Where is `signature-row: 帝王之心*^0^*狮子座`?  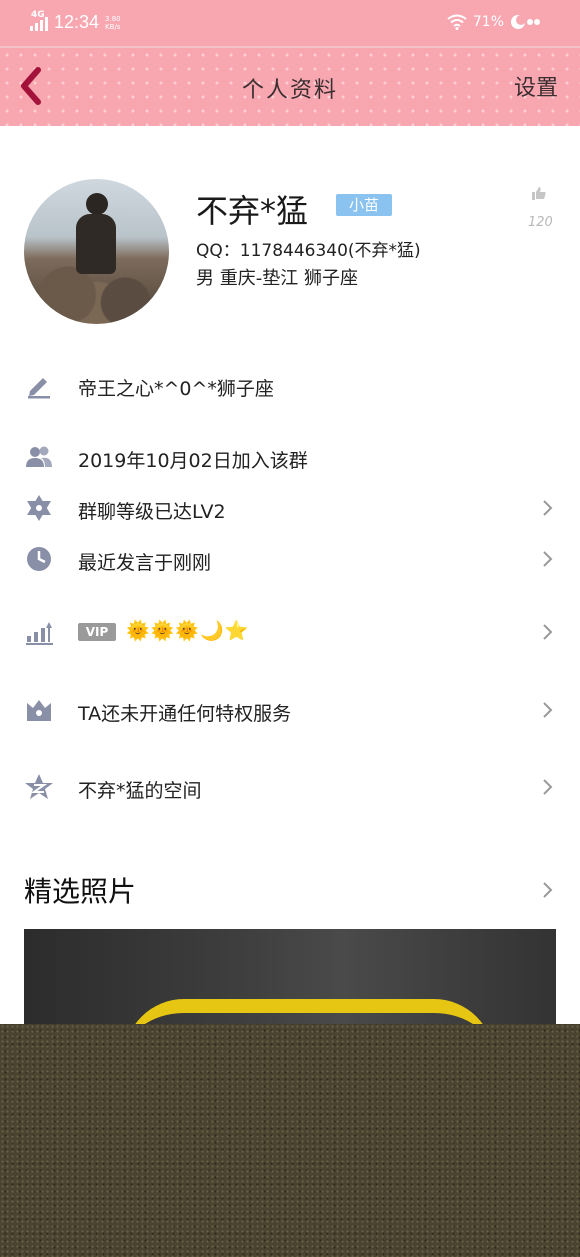 signature-row: 帝王之心*^0^*狮子座 is located at coordinates (290, 385).